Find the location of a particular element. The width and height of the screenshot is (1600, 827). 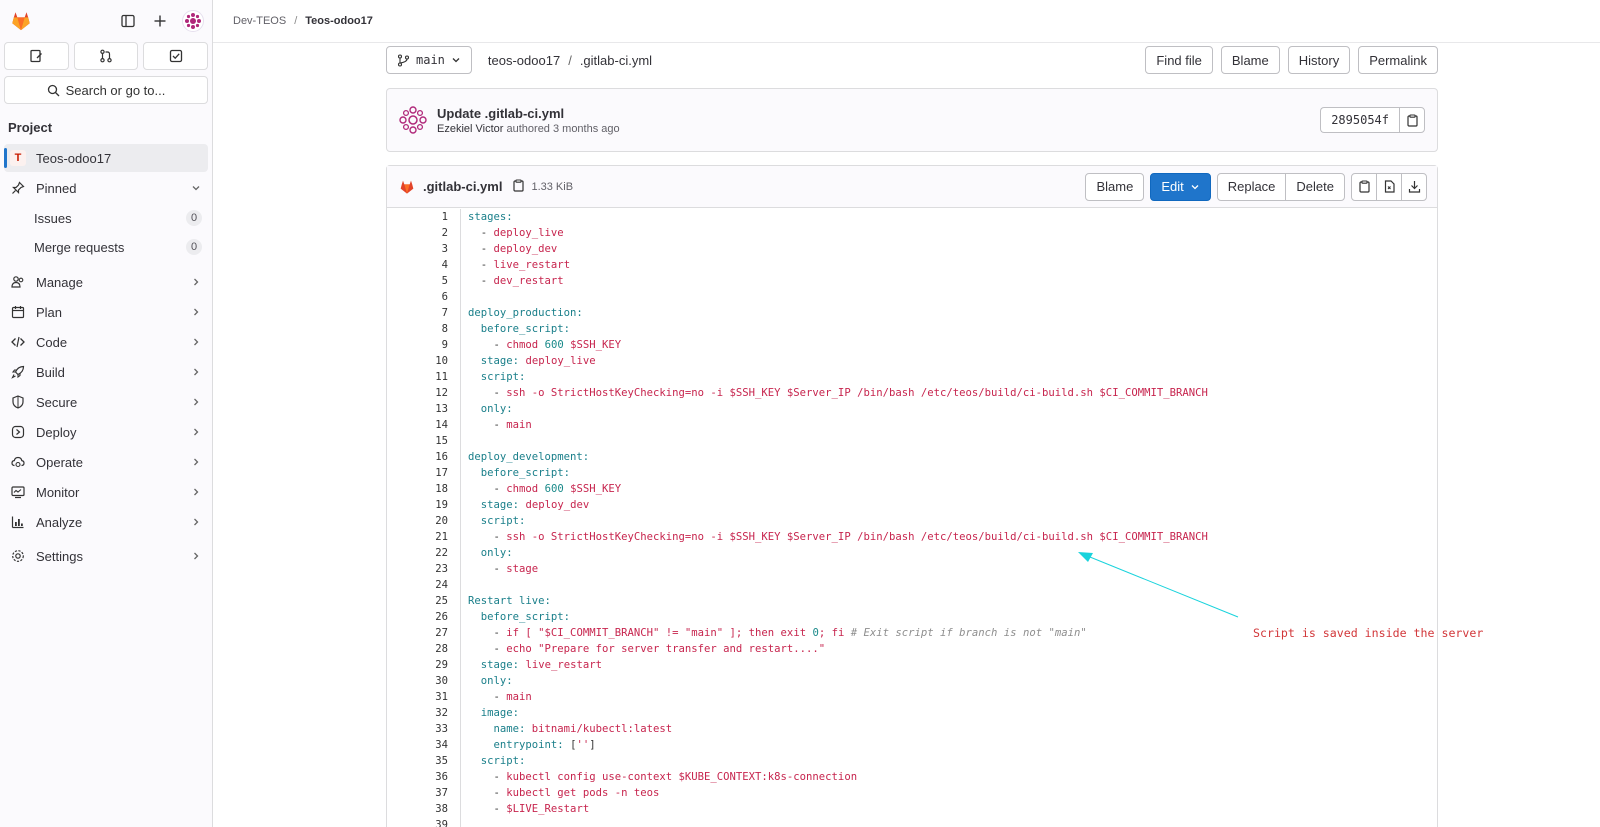

line-number: 20 is located at coordinates (423, 521).